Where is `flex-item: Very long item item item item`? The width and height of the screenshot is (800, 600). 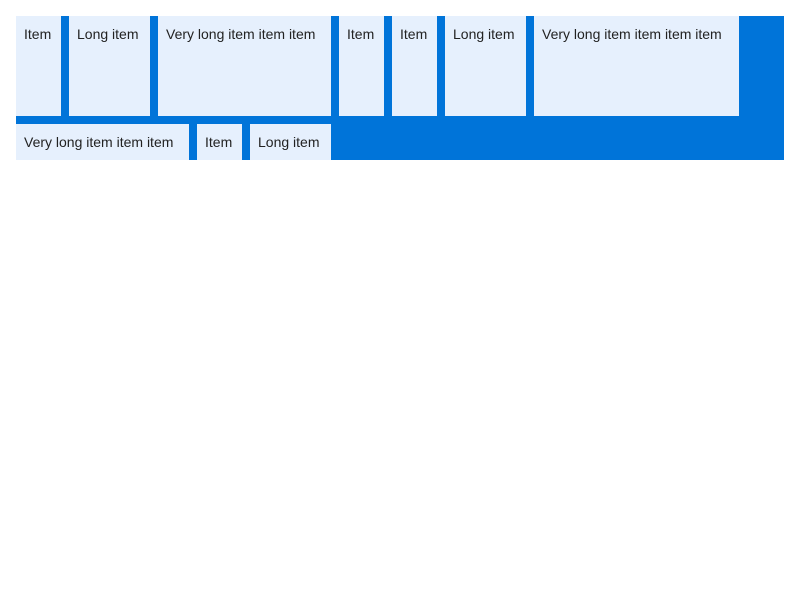 flex-item: Very long item item item item is located at coordinates (636, 66).